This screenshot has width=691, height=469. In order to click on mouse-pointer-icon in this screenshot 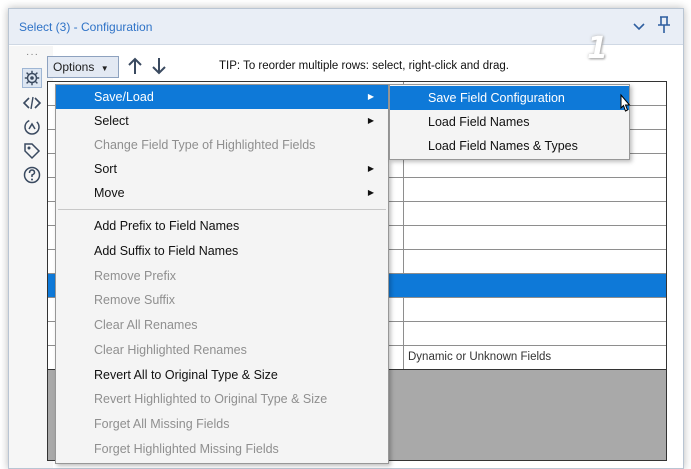, I will do `click(625, 102)`.